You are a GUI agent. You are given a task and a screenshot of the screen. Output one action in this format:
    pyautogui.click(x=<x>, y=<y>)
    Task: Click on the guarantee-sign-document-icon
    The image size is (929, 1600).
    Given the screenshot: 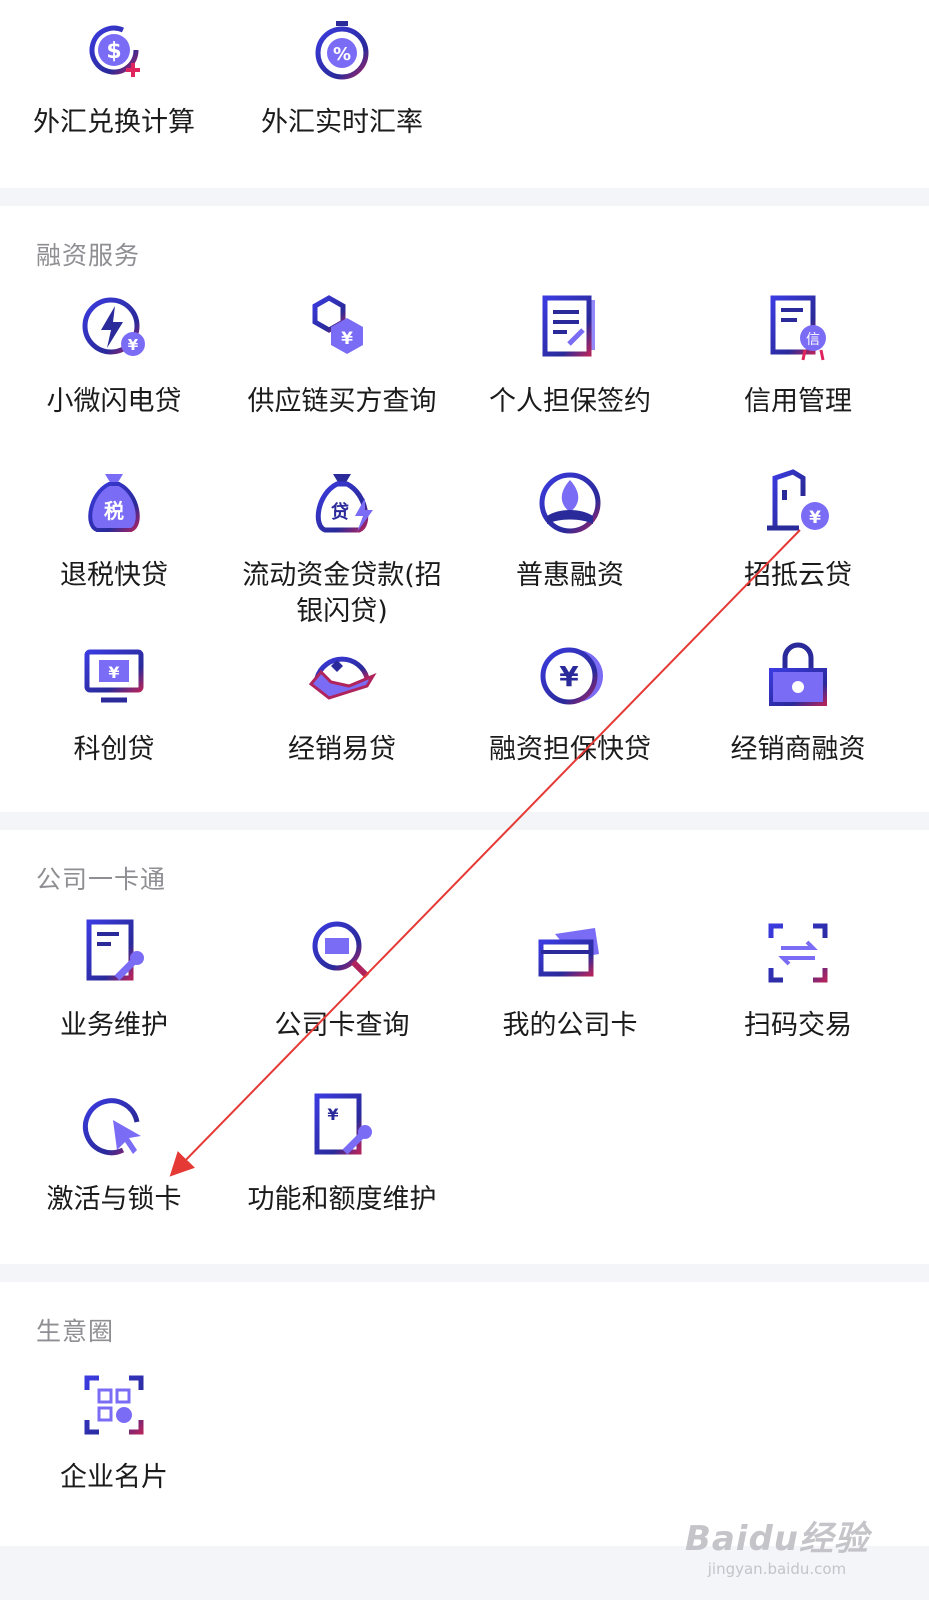 What is the action you would take?
    pyautogui.click(x=570, y=329)
    